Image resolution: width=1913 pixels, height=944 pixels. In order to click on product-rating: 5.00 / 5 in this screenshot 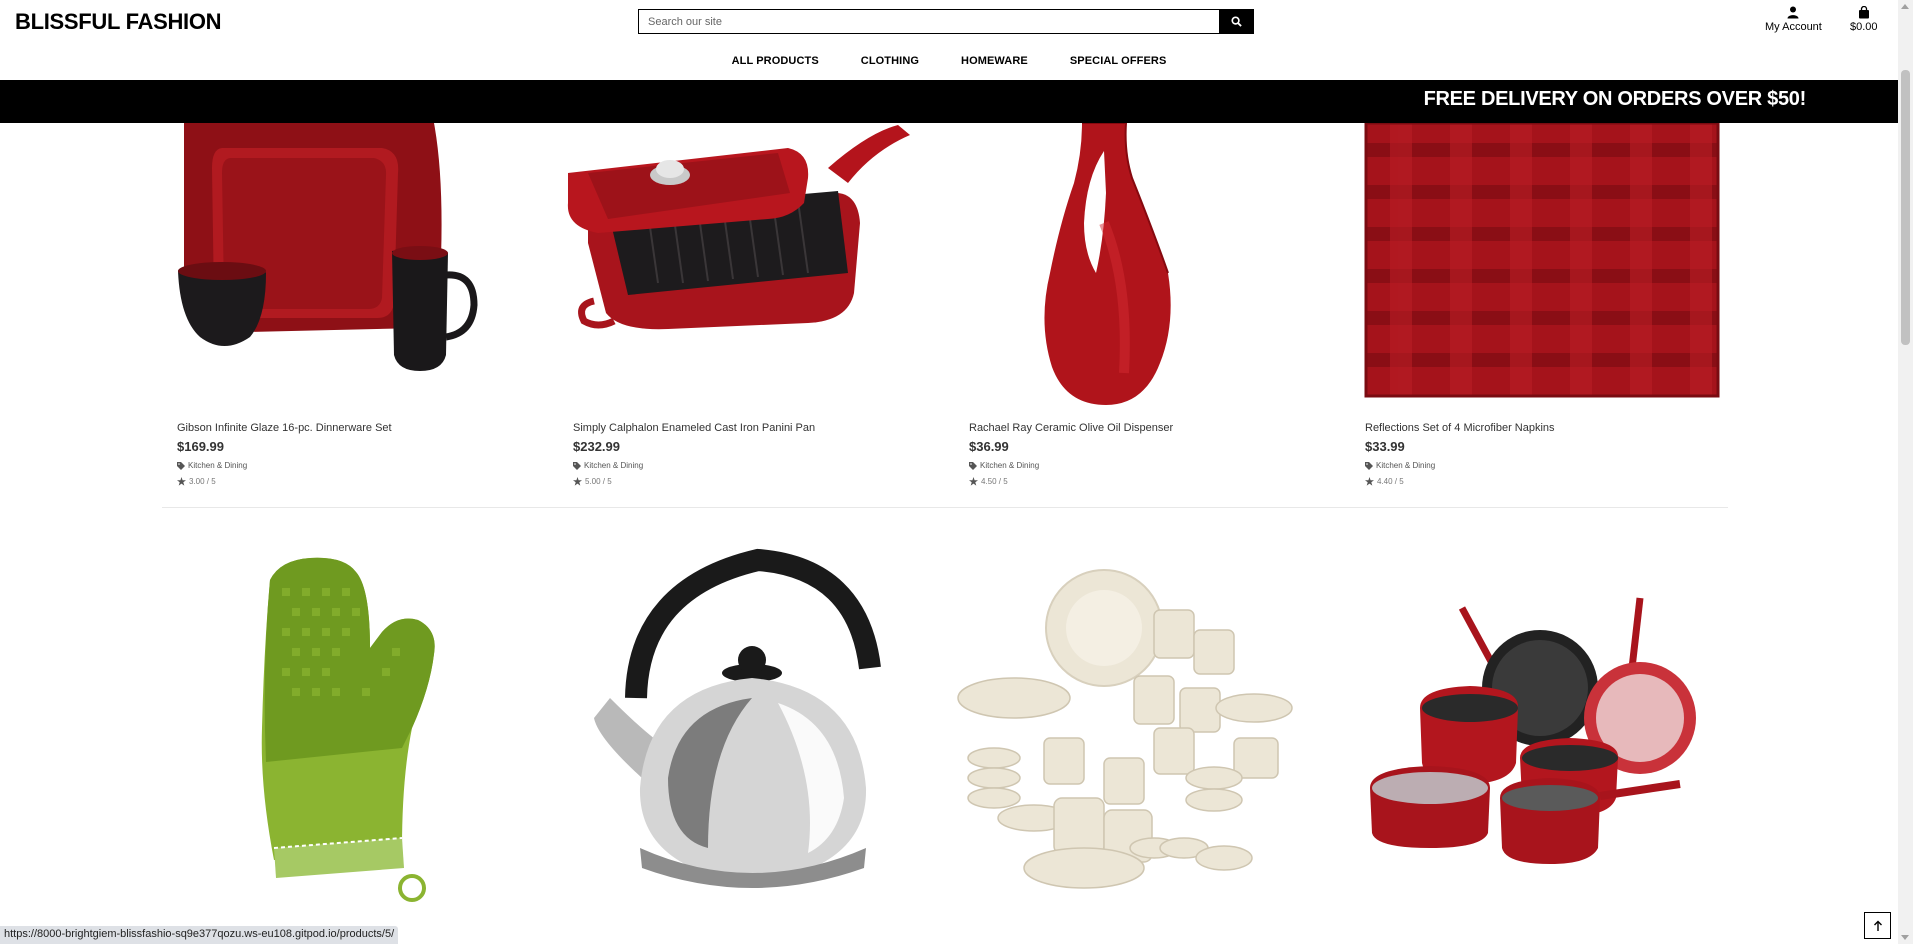, I will do `click(592, 481)`.